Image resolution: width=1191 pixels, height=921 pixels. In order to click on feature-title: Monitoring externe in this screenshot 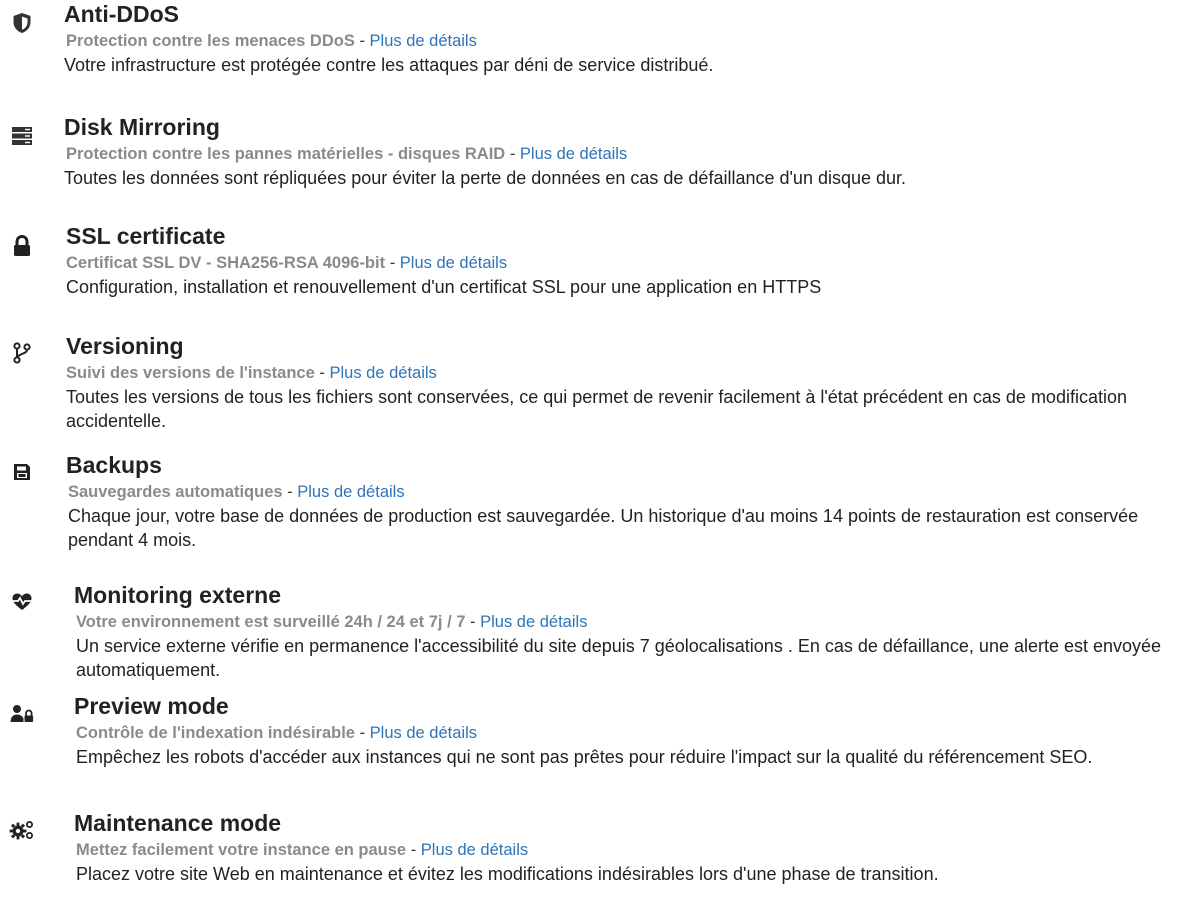, I will do `click(178, 595)`.